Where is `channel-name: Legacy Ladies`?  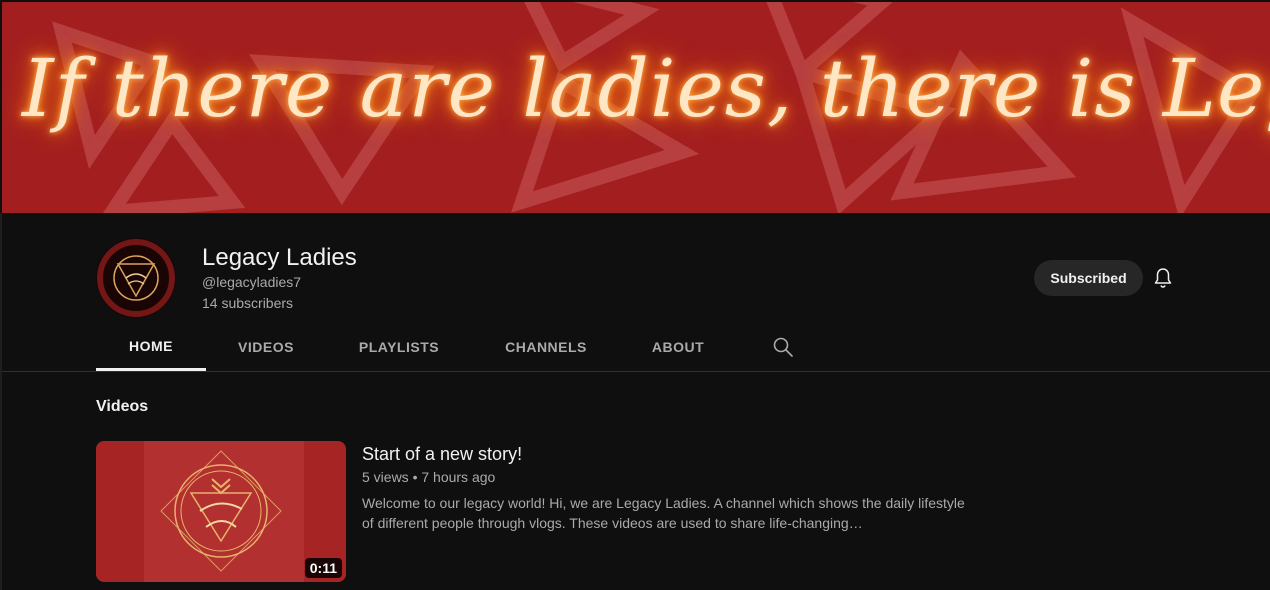 channel-name: Legacy Ladies is located at coordinates (279, 257).